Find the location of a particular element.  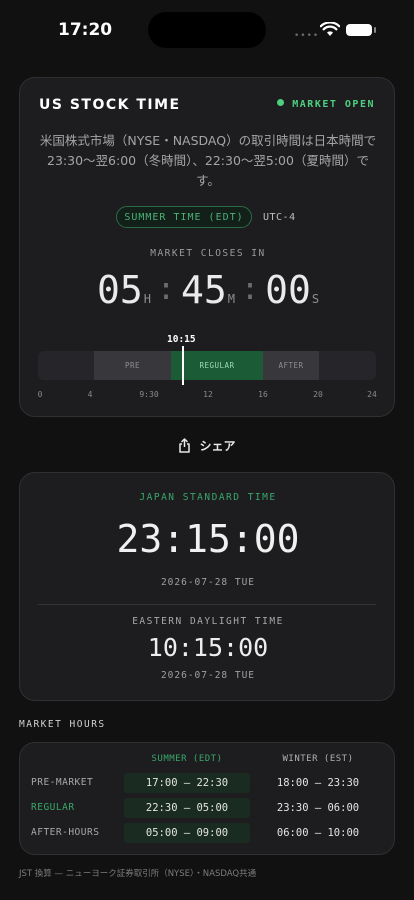

share-icon is located at coordinates (184, 447).